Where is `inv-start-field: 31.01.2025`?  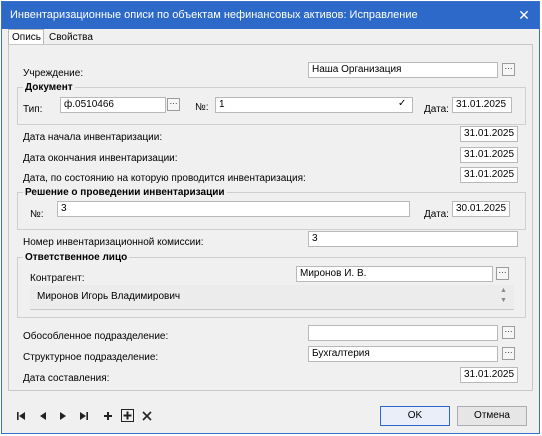 inv-start-field: 31.01.2025 is located at coordinates (489, 134).